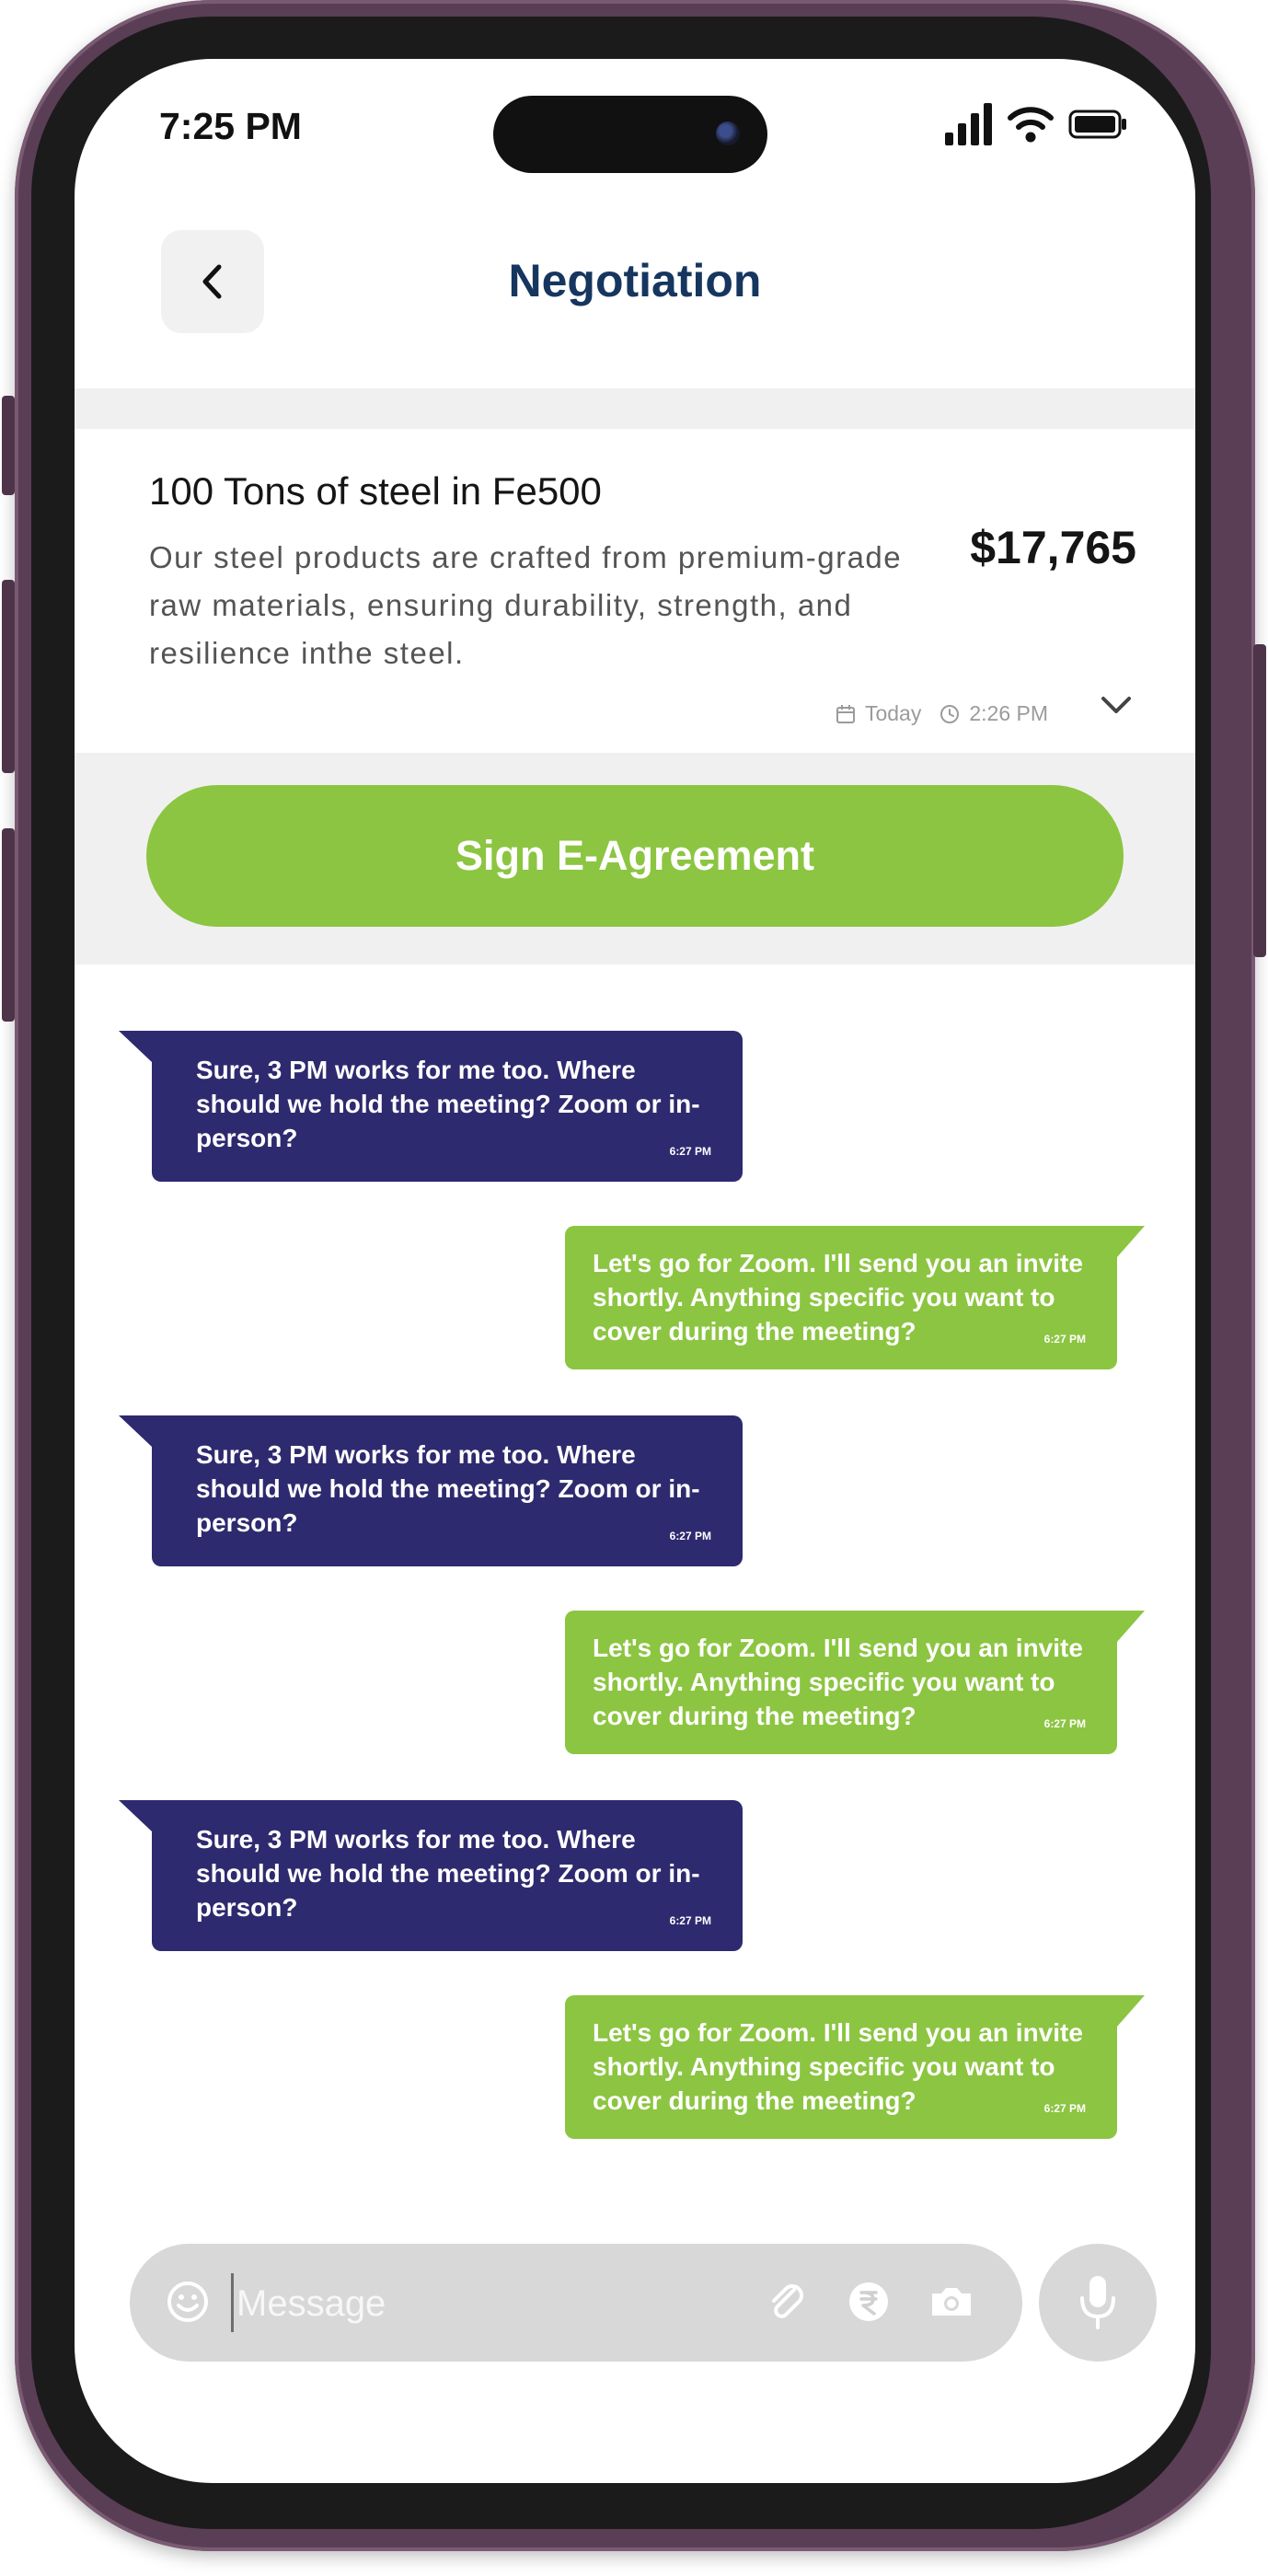 The width and height of the screenshot is (1268, 2576). I want to click on clock-icon, so click(950, 713).